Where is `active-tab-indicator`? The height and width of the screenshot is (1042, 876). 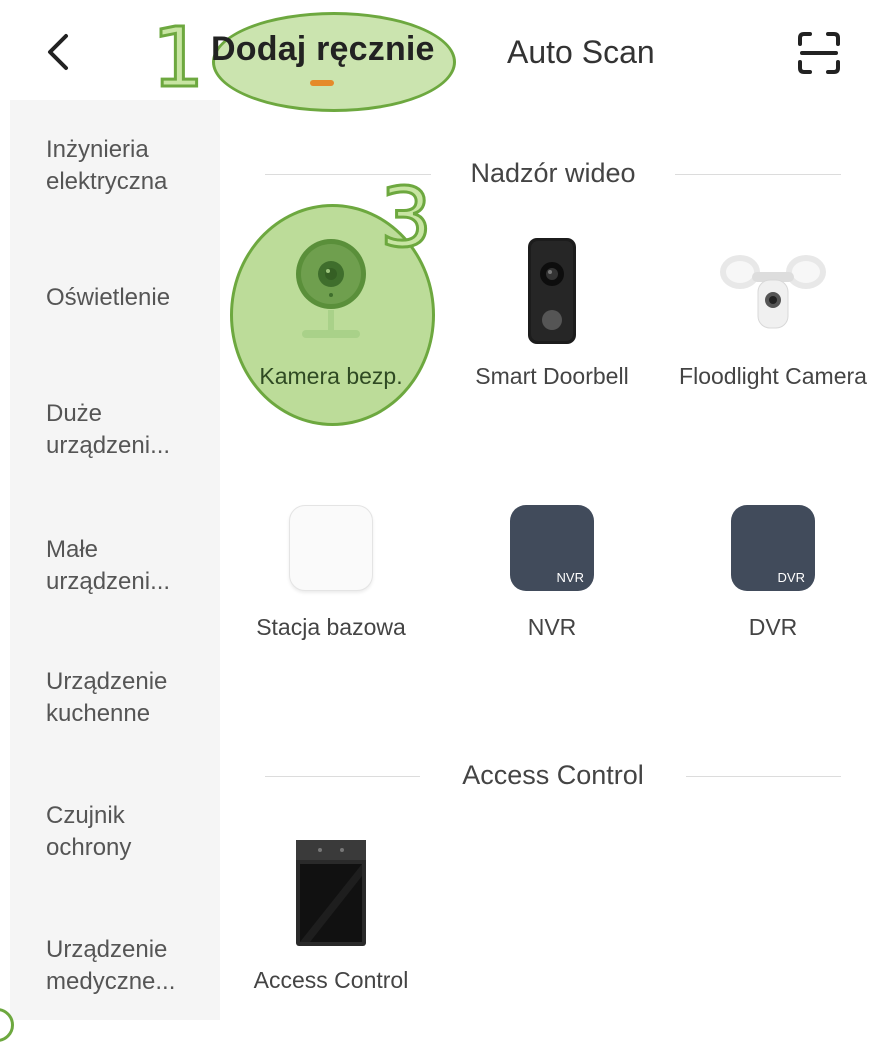 active-tab-indicator is located at coordinates (322, 83).